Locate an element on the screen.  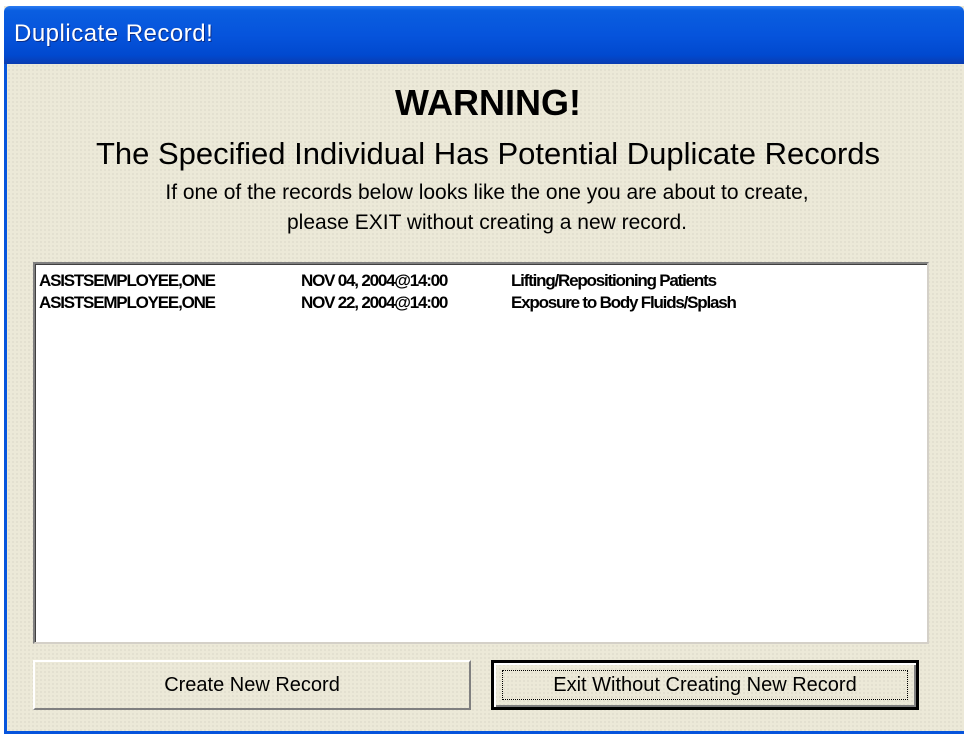
exit-without-creating-label: Exit Without Creating New Record is located at coordinates (705, 684).